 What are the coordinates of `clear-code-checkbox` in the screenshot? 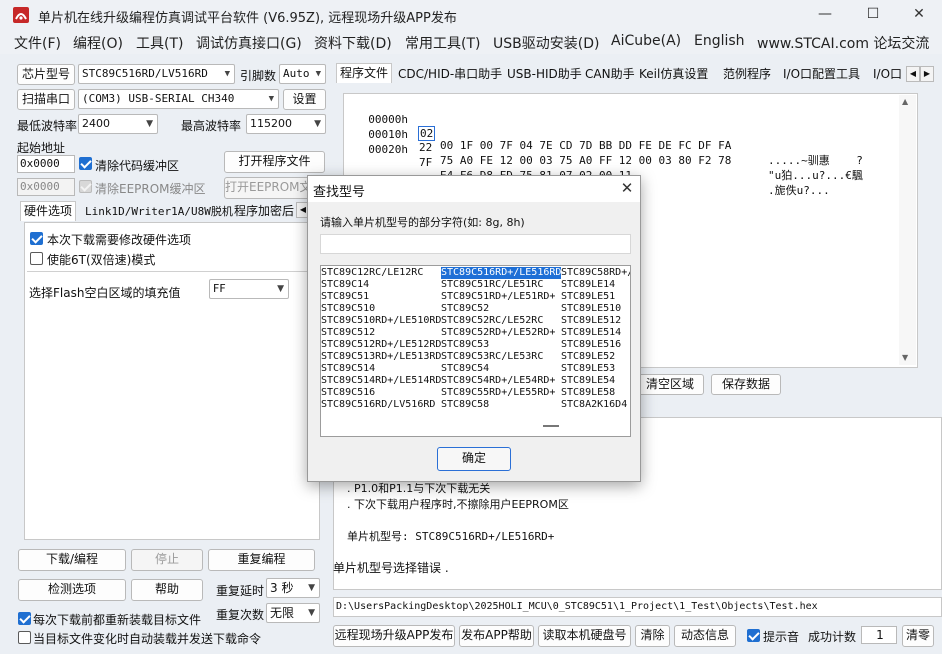 It's located at (85, 163).